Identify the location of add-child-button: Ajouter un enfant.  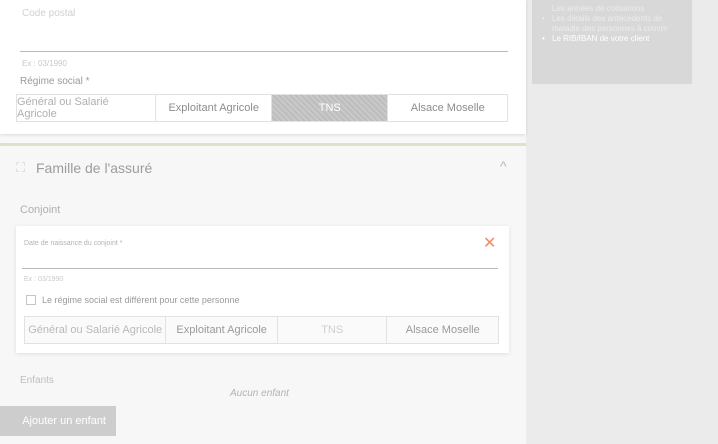
(58, 421).